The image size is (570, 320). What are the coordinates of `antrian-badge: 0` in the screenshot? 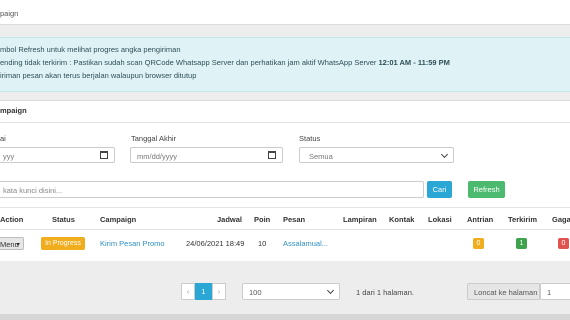 It's located at (478, 243).